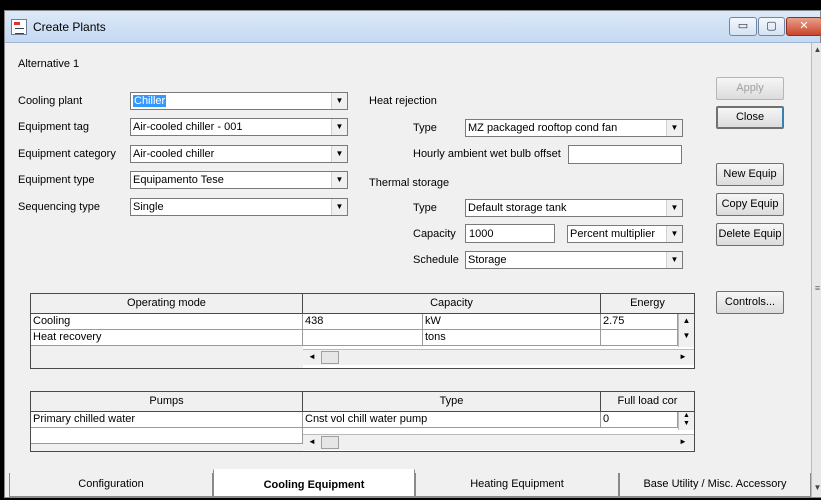 This screenshot has width=821, height=500. I want to click on table-cell-energy, so click(639, 338).